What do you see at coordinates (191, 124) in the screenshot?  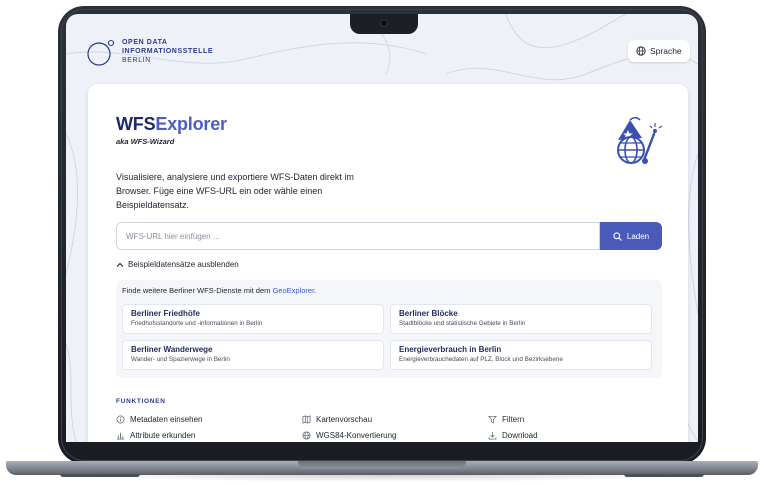 I see `title-part-explorer: Explorer` at bounding box center [191, 124].